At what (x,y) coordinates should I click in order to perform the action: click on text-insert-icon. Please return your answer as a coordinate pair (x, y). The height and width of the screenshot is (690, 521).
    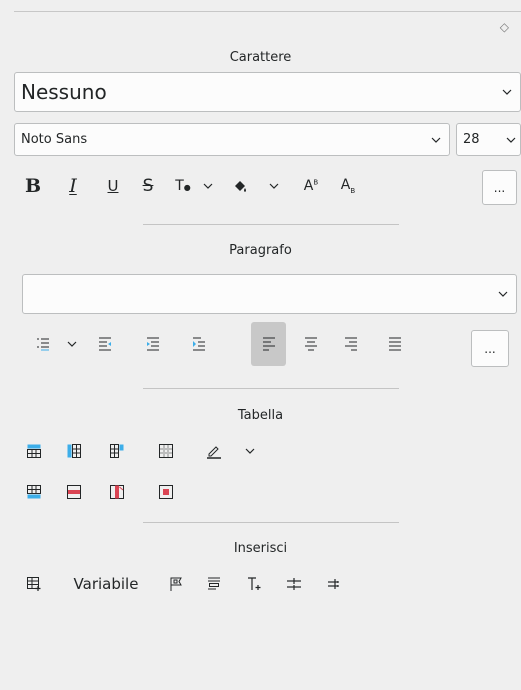
    Looking at the image, I should click on (254, 583).